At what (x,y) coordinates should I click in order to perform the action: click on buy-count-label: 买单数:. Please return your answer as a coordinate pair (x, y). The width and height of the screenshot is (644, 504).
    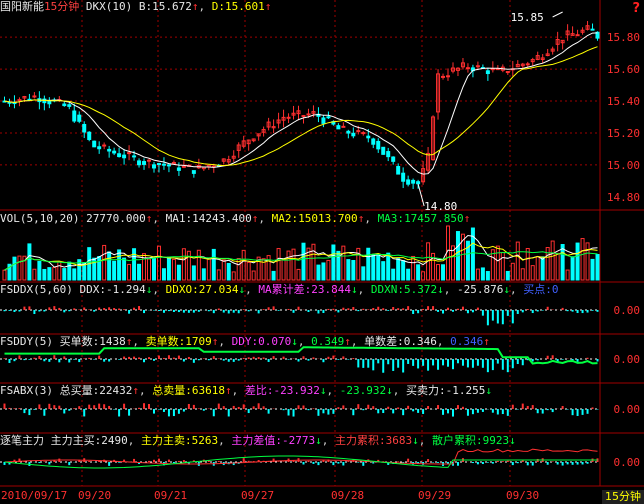
    Looking at the image, I should click on (79, 341).